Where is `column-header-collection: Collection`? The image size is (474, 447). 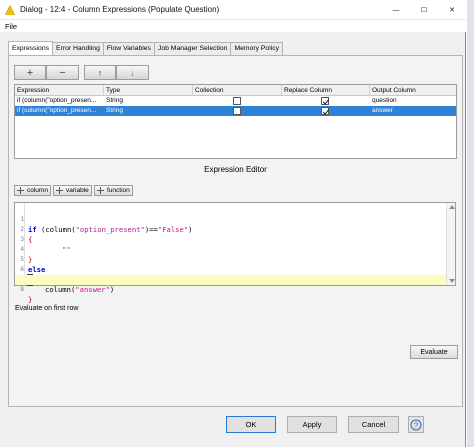
column-header-collection: Collection is located at coordinates (237, 90).